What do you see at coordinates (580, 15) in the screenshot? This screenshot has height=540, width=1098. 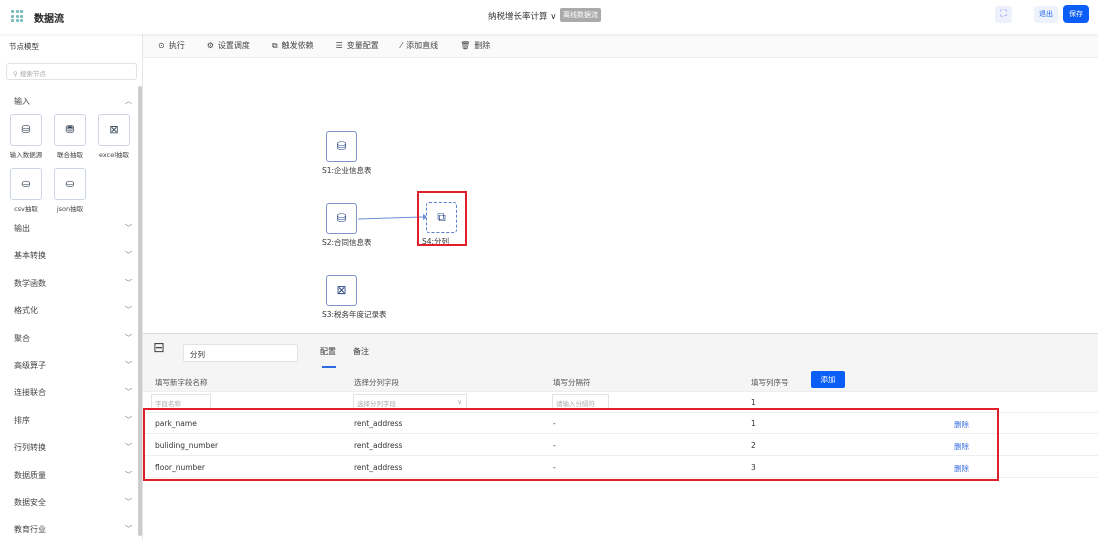 I see `flow-type-badge: 离线数据流` at bounding box center [580, 15].